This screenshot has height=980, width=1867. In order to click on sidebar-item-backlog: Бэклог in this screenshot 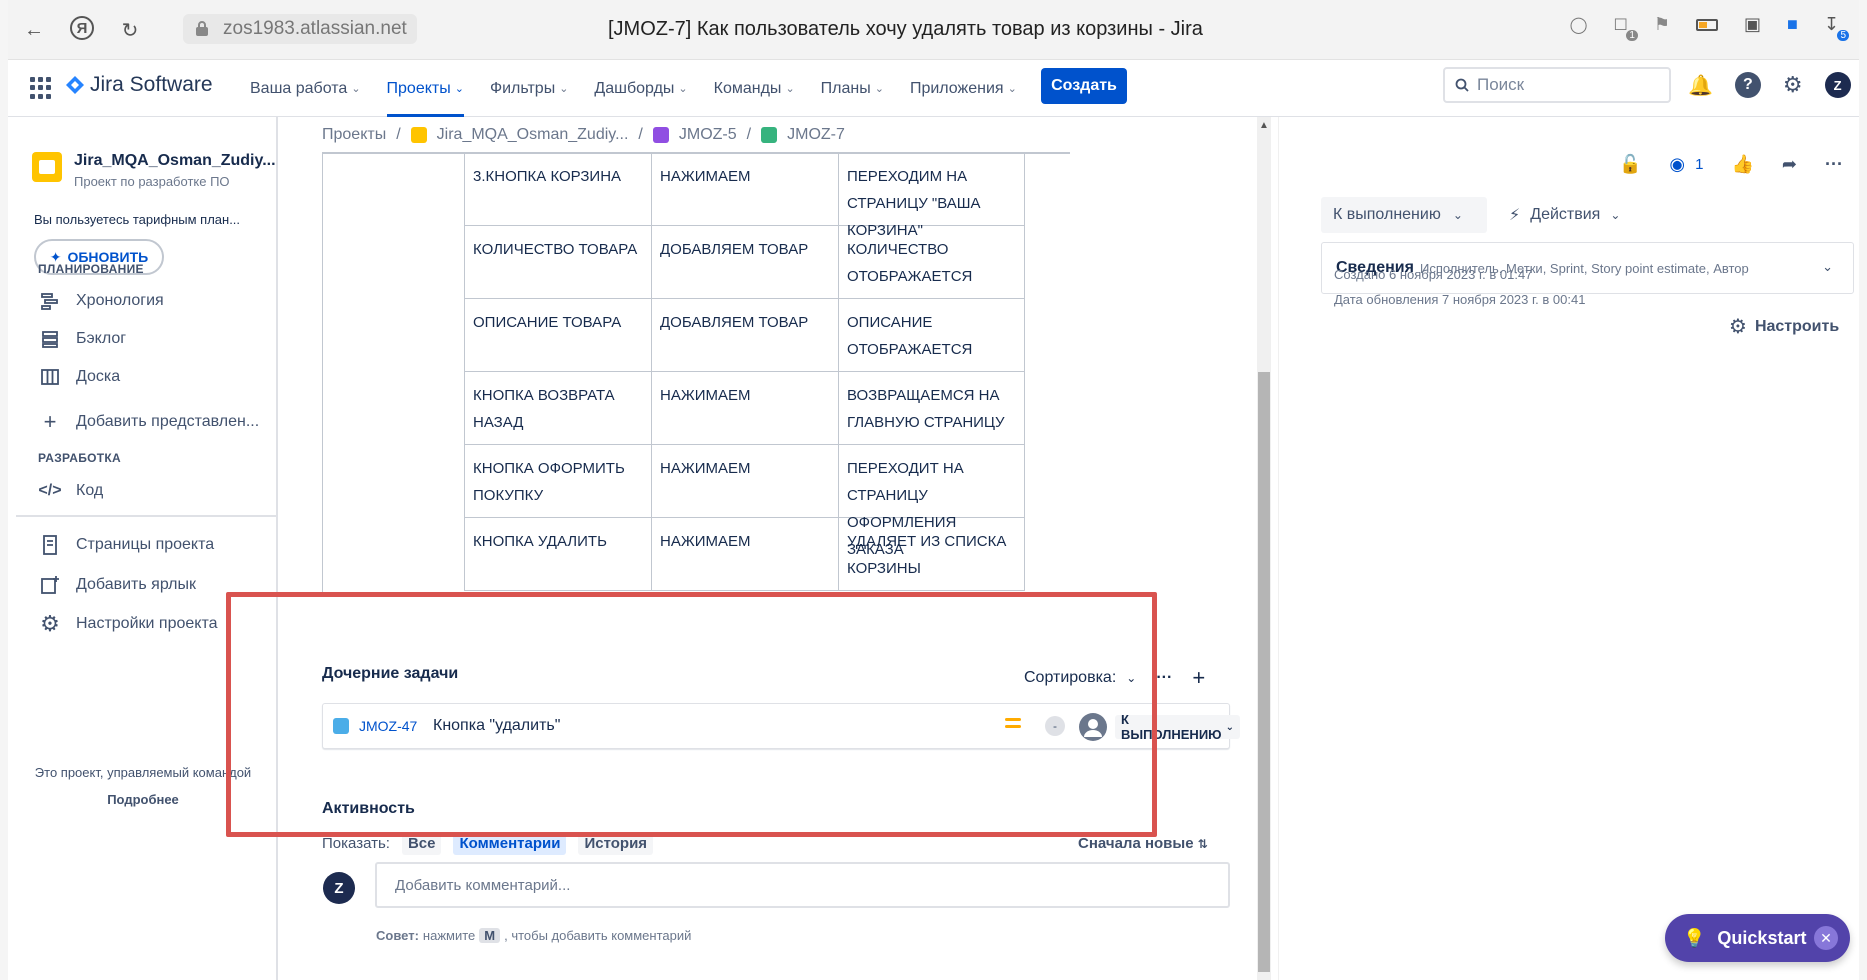, I will do `click(82, 339)`.